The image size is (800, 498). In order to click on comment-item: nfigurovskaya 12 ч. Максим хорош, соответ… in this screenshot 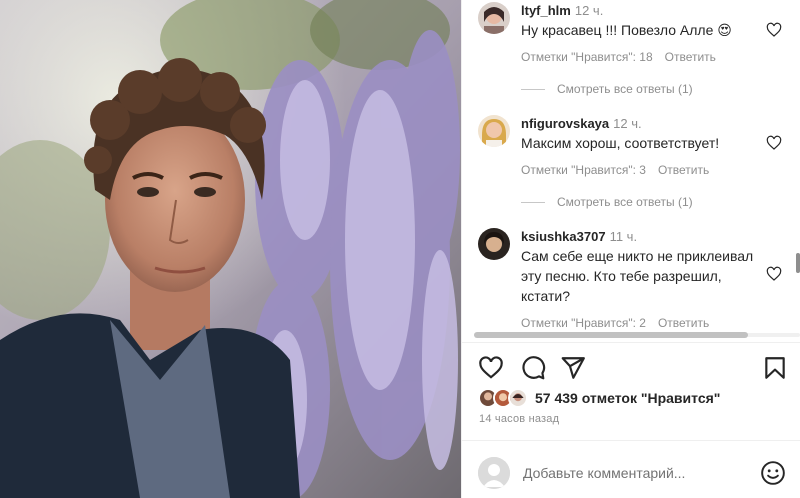, I will do `click(633, 146)`.